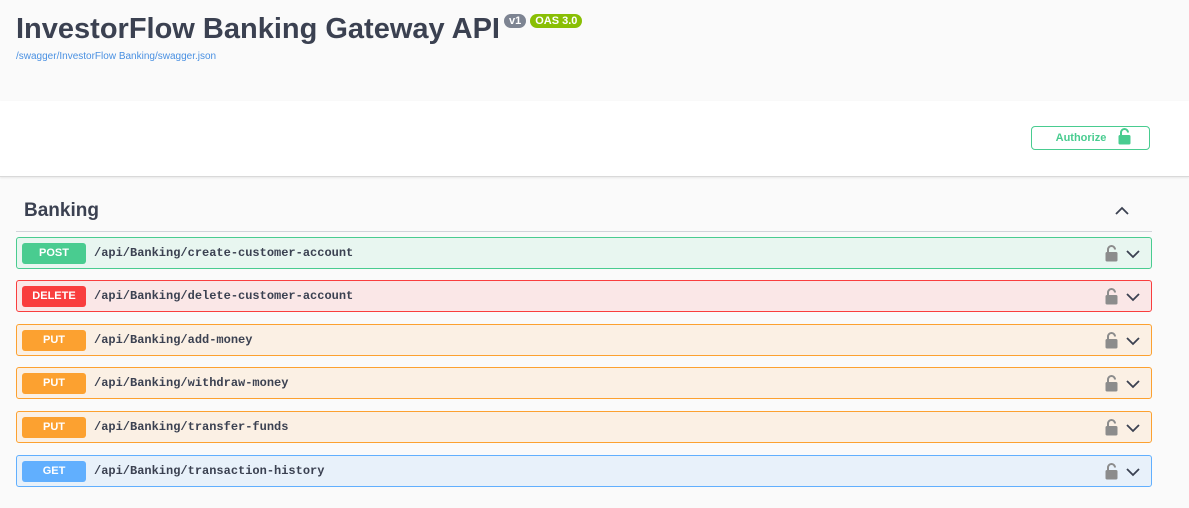 This screenshot has width=1189, height=508. What do you see at coordinates (54, 253) in the screenshot?
I see `method-badge: POST` at bounding box center [54, 253].